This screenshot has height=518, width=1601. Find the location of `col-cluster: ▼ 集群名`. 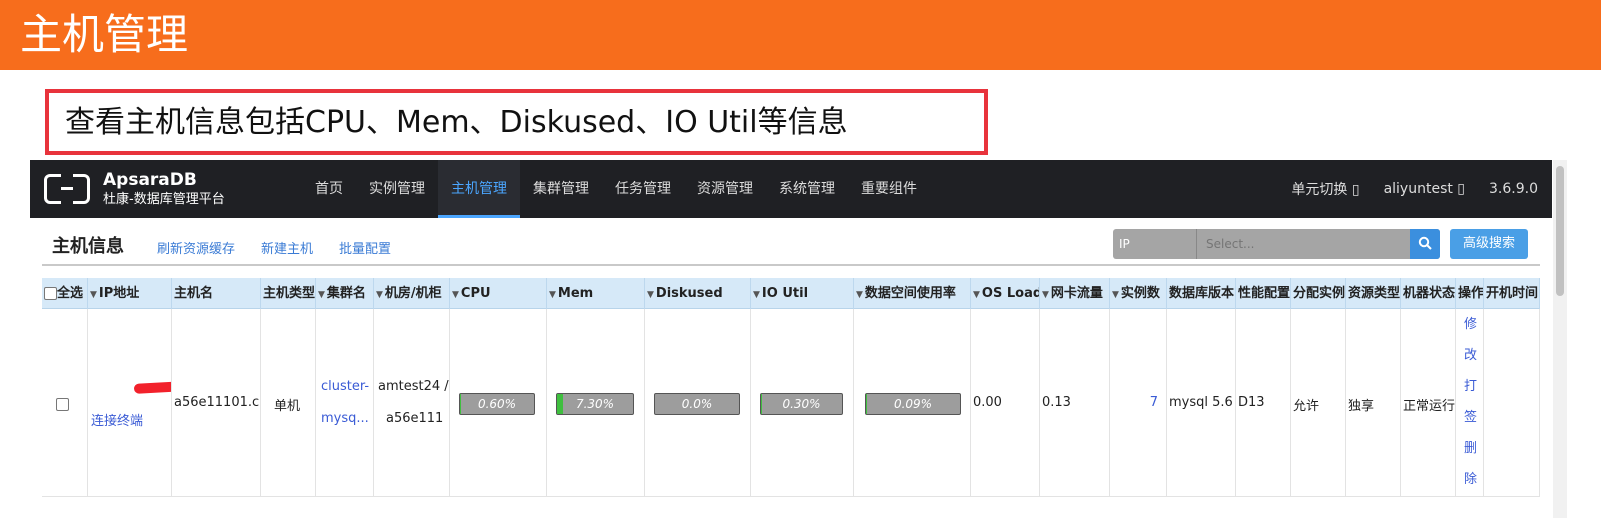

col-cluster: ▼ 集群名 is located at coordinates (345, 293).